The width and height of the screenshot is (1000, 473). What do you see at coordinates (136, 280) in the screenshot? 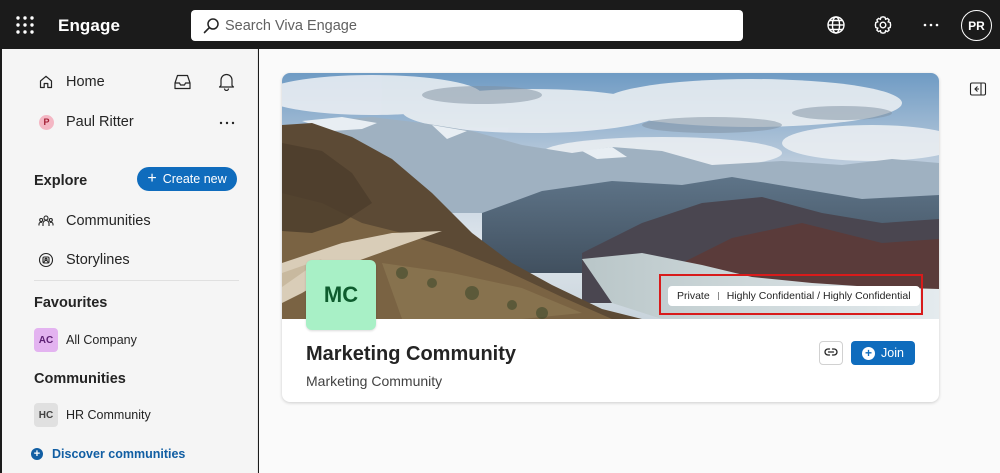
I see `divider` at bounding box center [136, 280].